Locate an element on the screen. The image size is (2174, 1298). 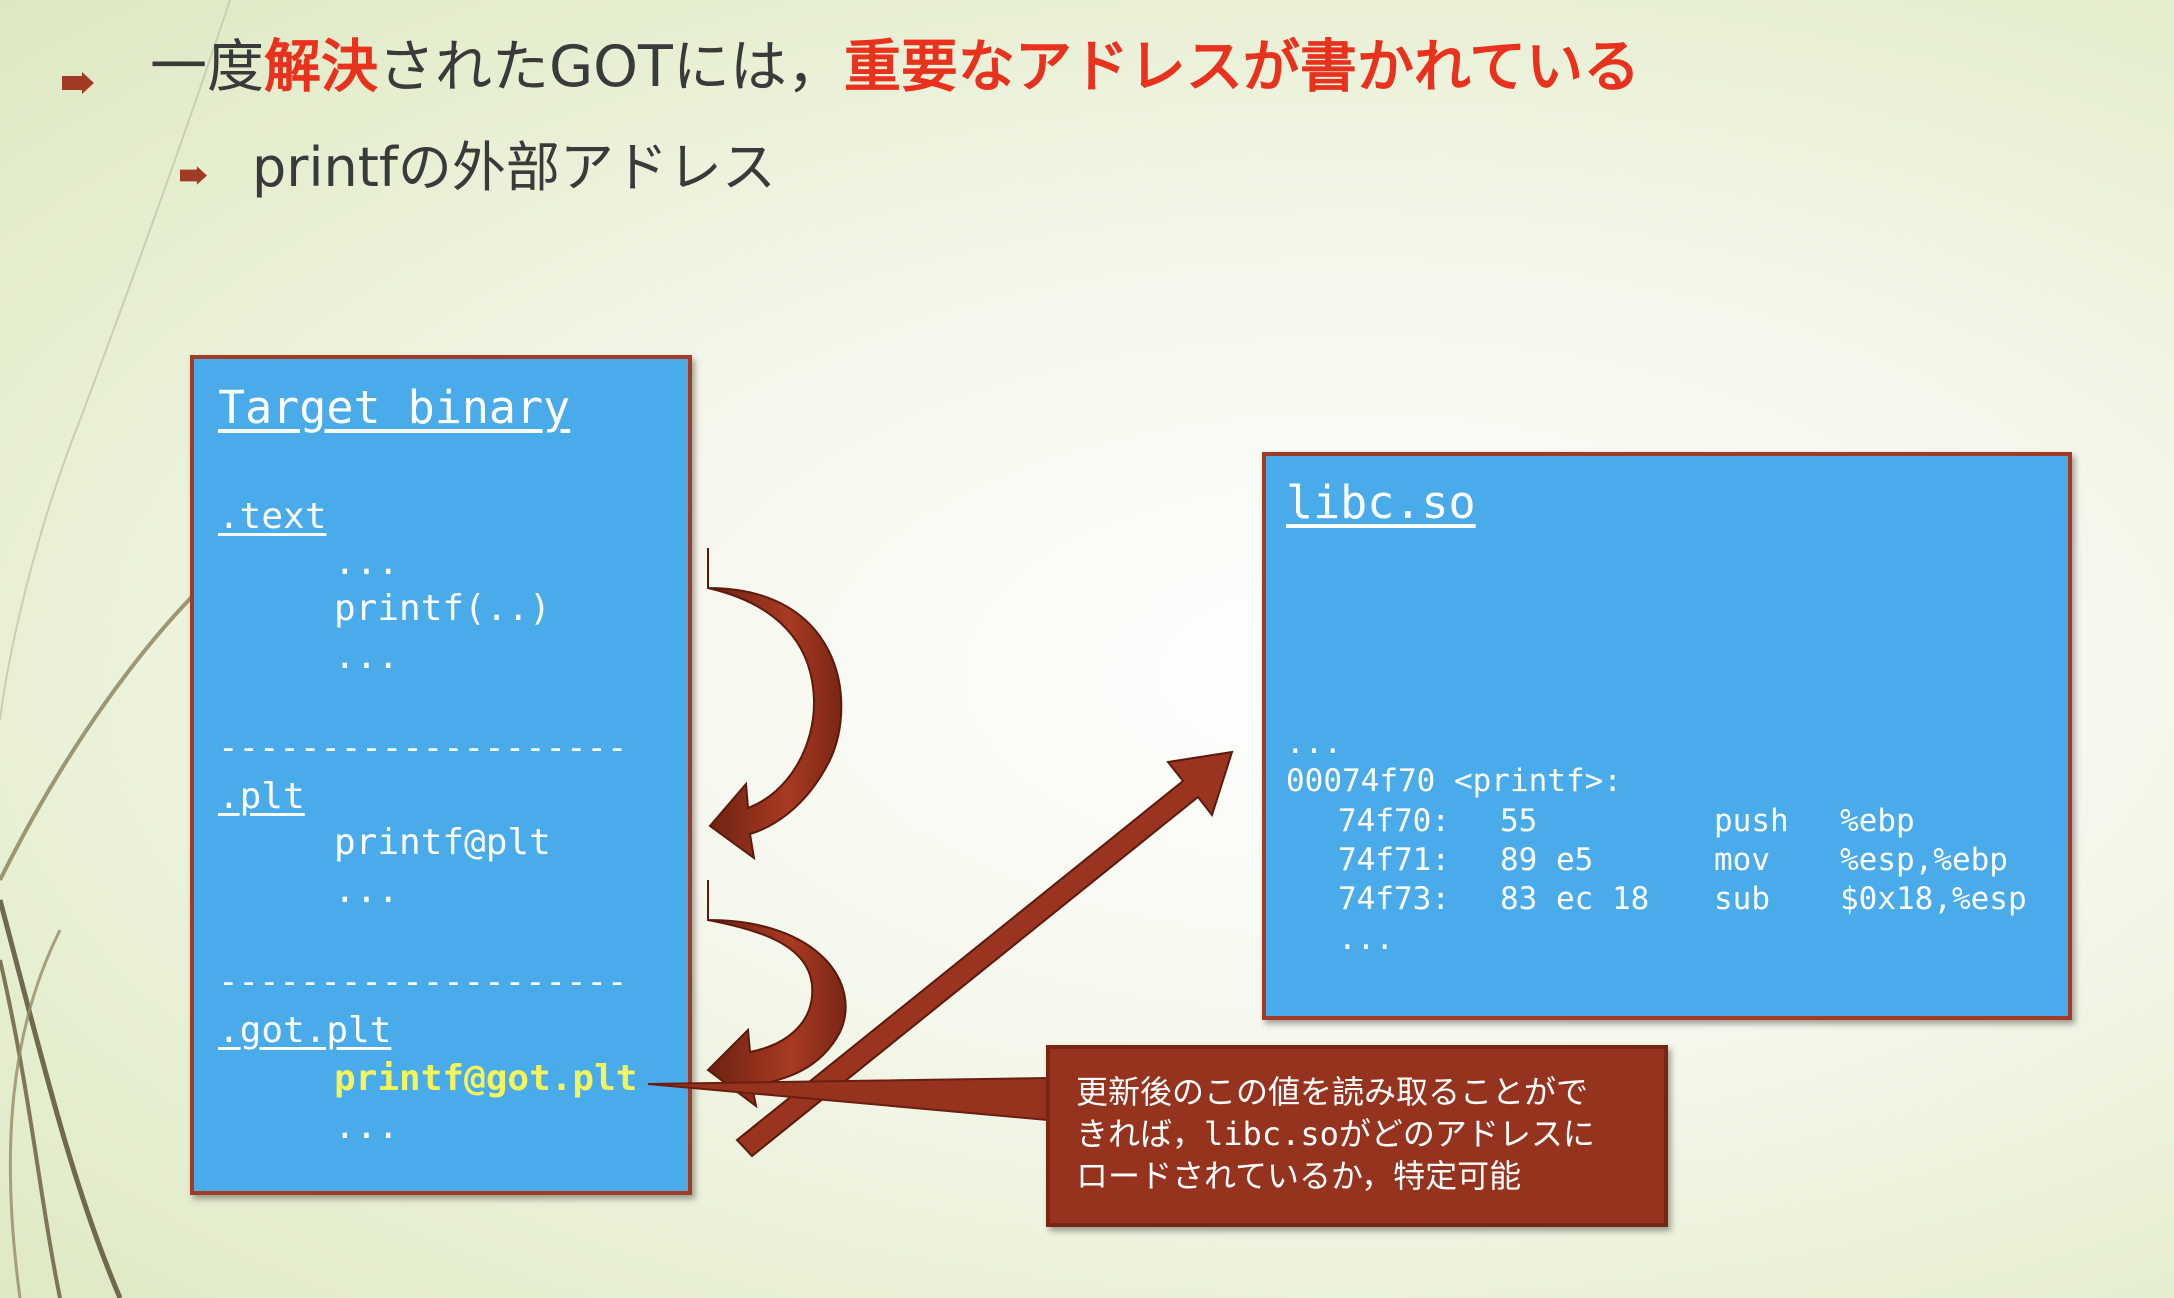
callout-line: きれば，libc.soがどのアドレスに is located at coordinates (1370, 1134).